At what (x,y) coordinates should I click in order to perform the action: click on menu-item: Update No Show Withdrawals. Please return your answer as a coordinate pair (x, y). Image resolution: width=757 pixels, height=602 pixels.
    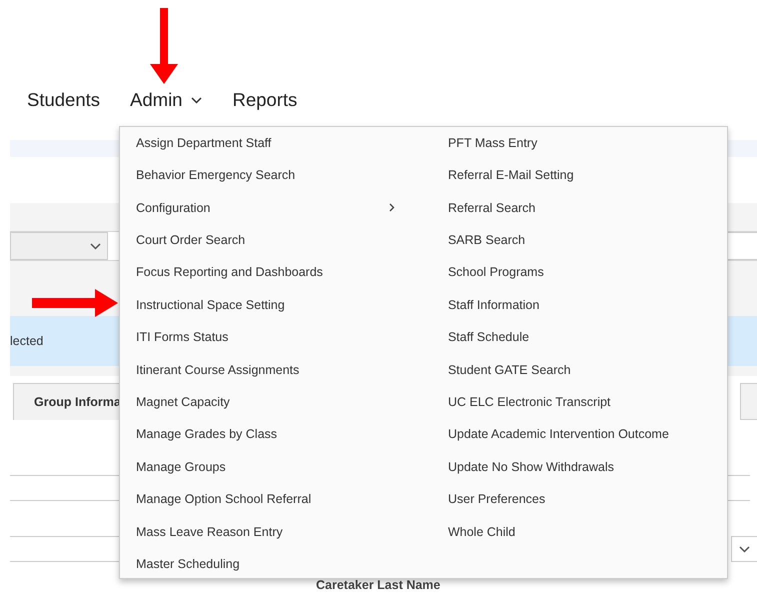
    Looking at the image, I should click on (579, 467).